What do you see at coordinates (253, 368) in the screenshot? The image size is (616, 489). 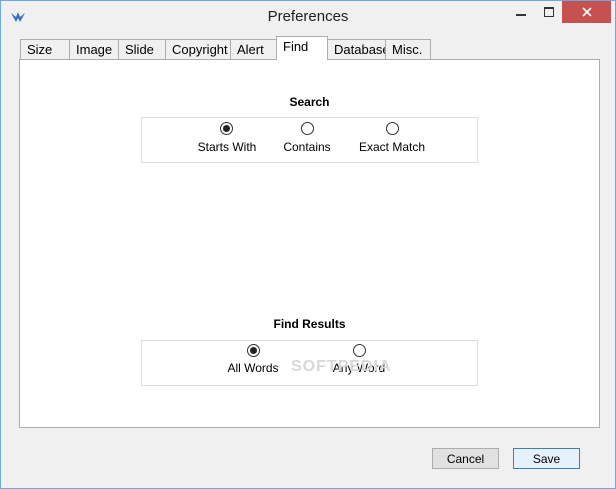 I see `radio-all-words-label: All Words` at bounding box center [253, 368].